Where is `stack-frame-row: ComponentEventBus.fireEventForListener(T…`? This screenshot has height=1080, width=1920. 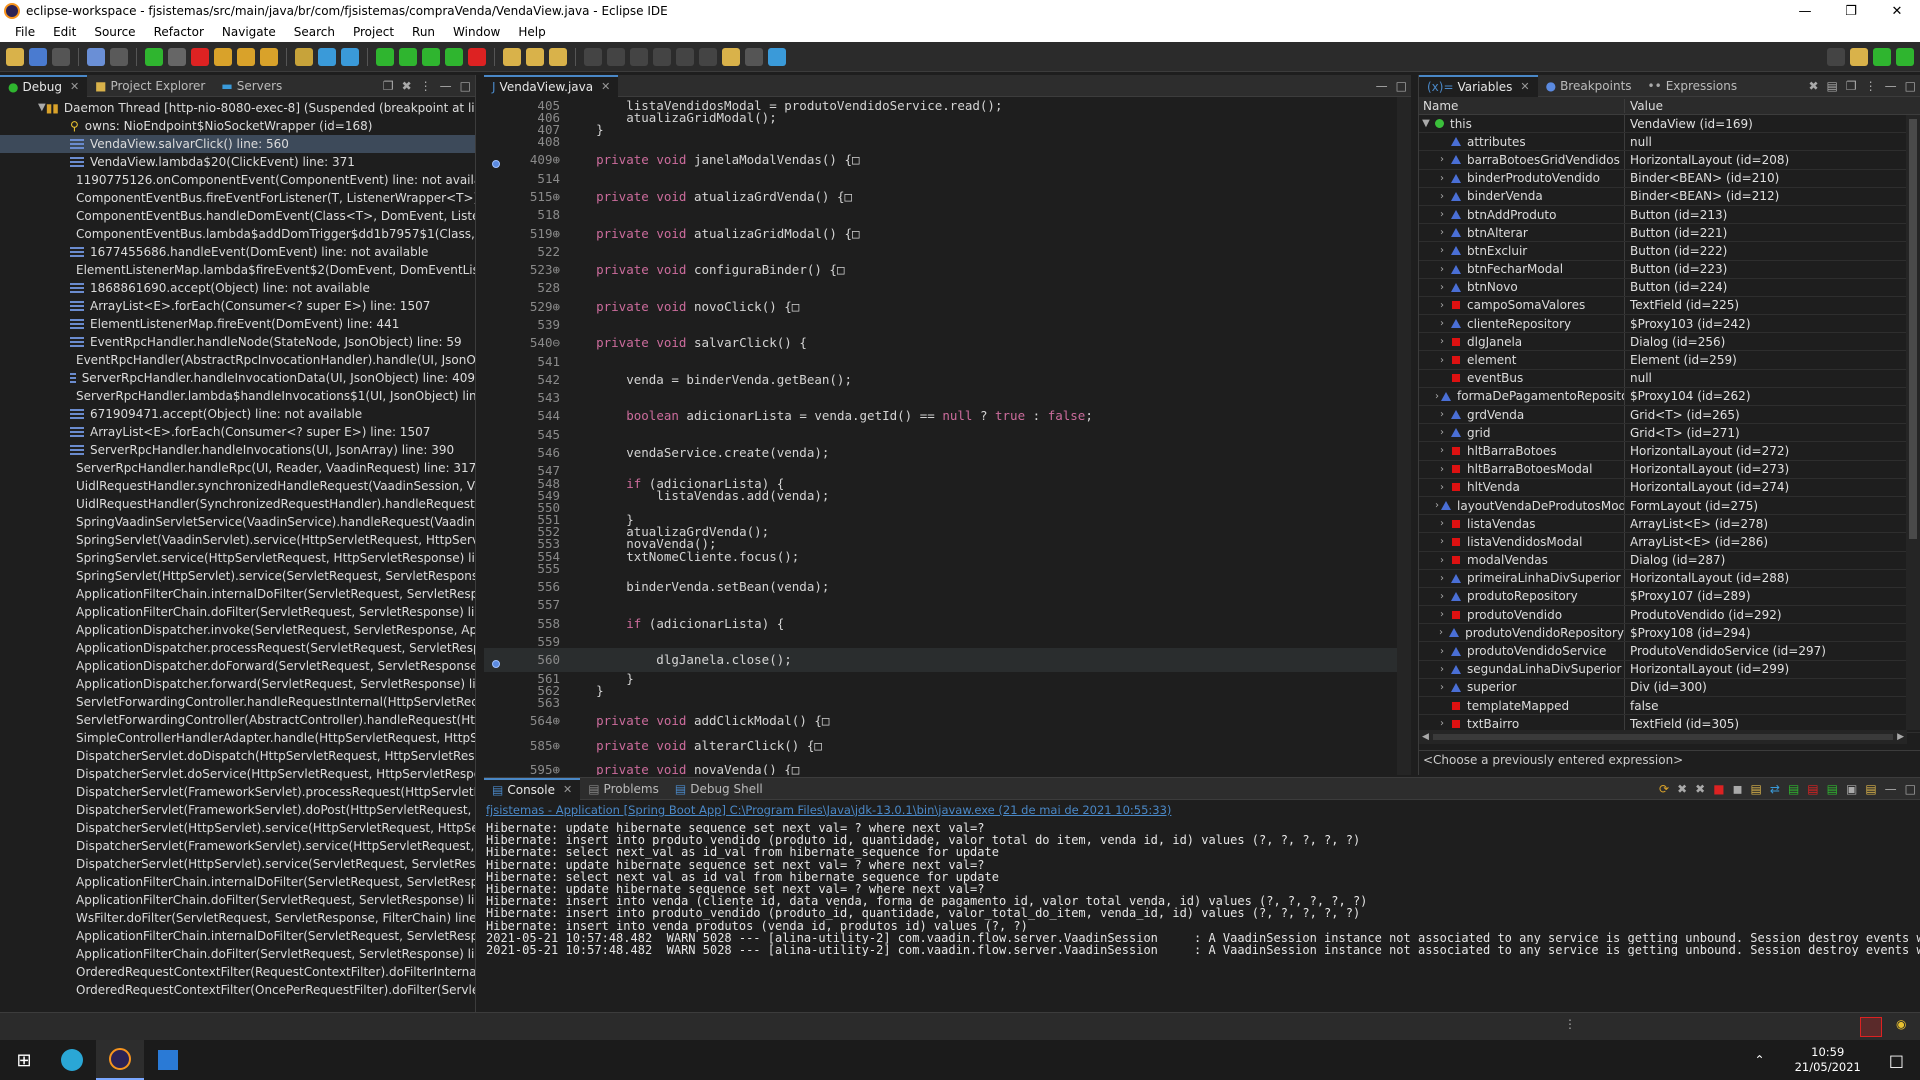
stack-frame-row: ComponentEventBus.fireEventForListener(T… is located at coordinates (237, 198).